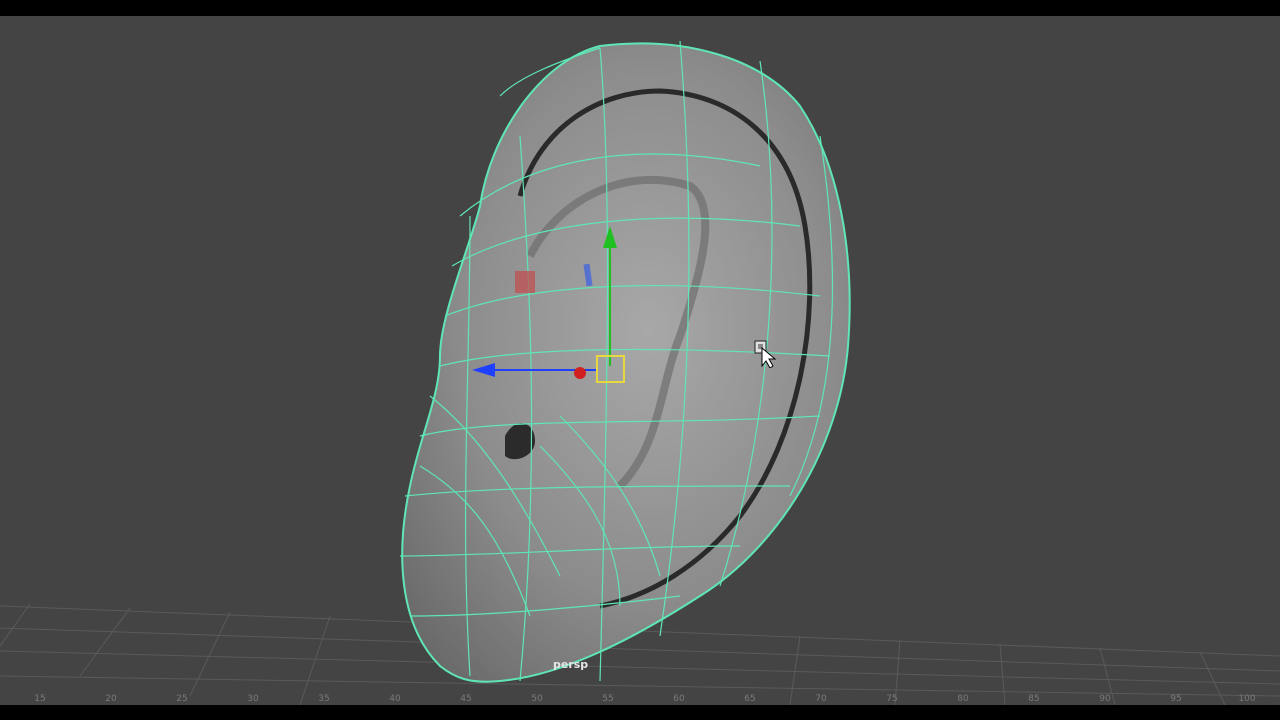  What do you see at coordinates (537, 699) in the screenshot?
I see `timeline-tick: 50` at bounding box center [537, 699].